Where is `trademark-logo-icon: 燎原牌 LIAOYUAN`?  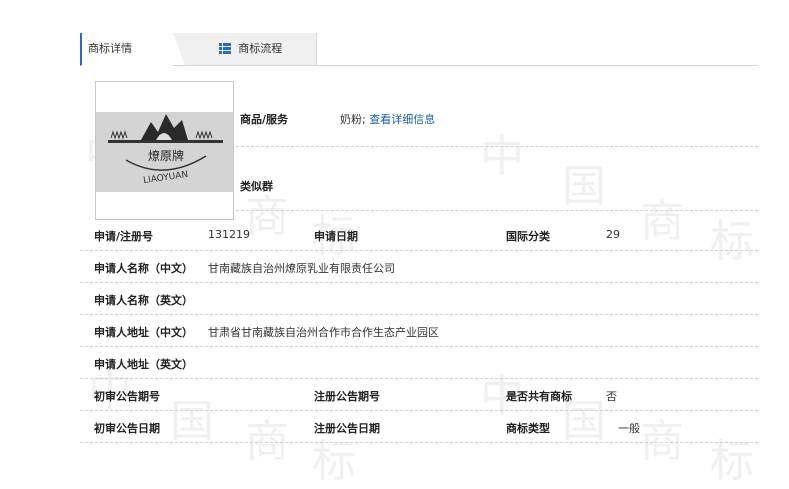
trademark-logo-icon: 燎原牌 LIAOYUAN is located at coordinates (164, 152).